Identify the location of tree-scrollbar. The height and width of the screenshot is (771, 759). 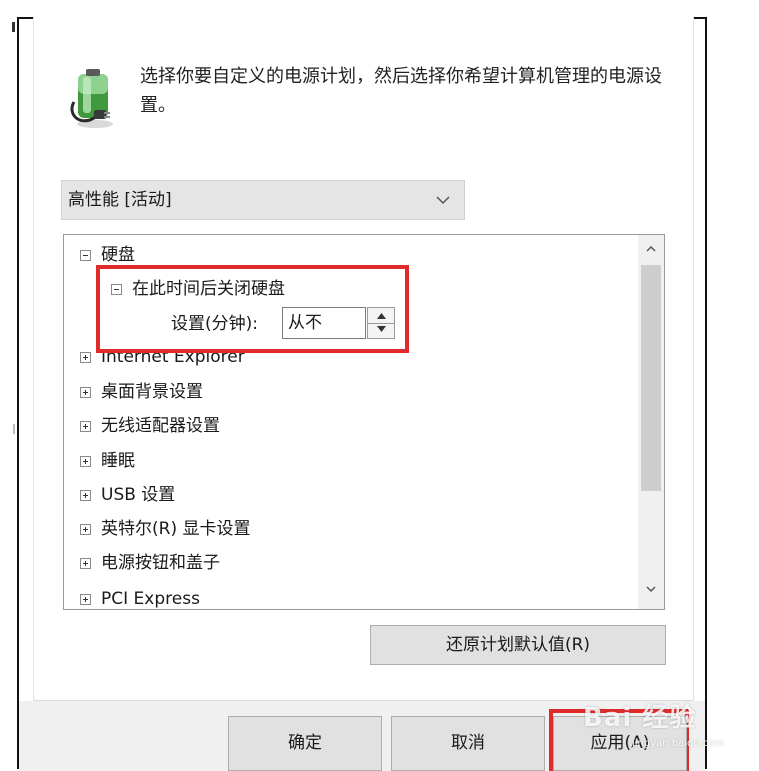
(651, 422).